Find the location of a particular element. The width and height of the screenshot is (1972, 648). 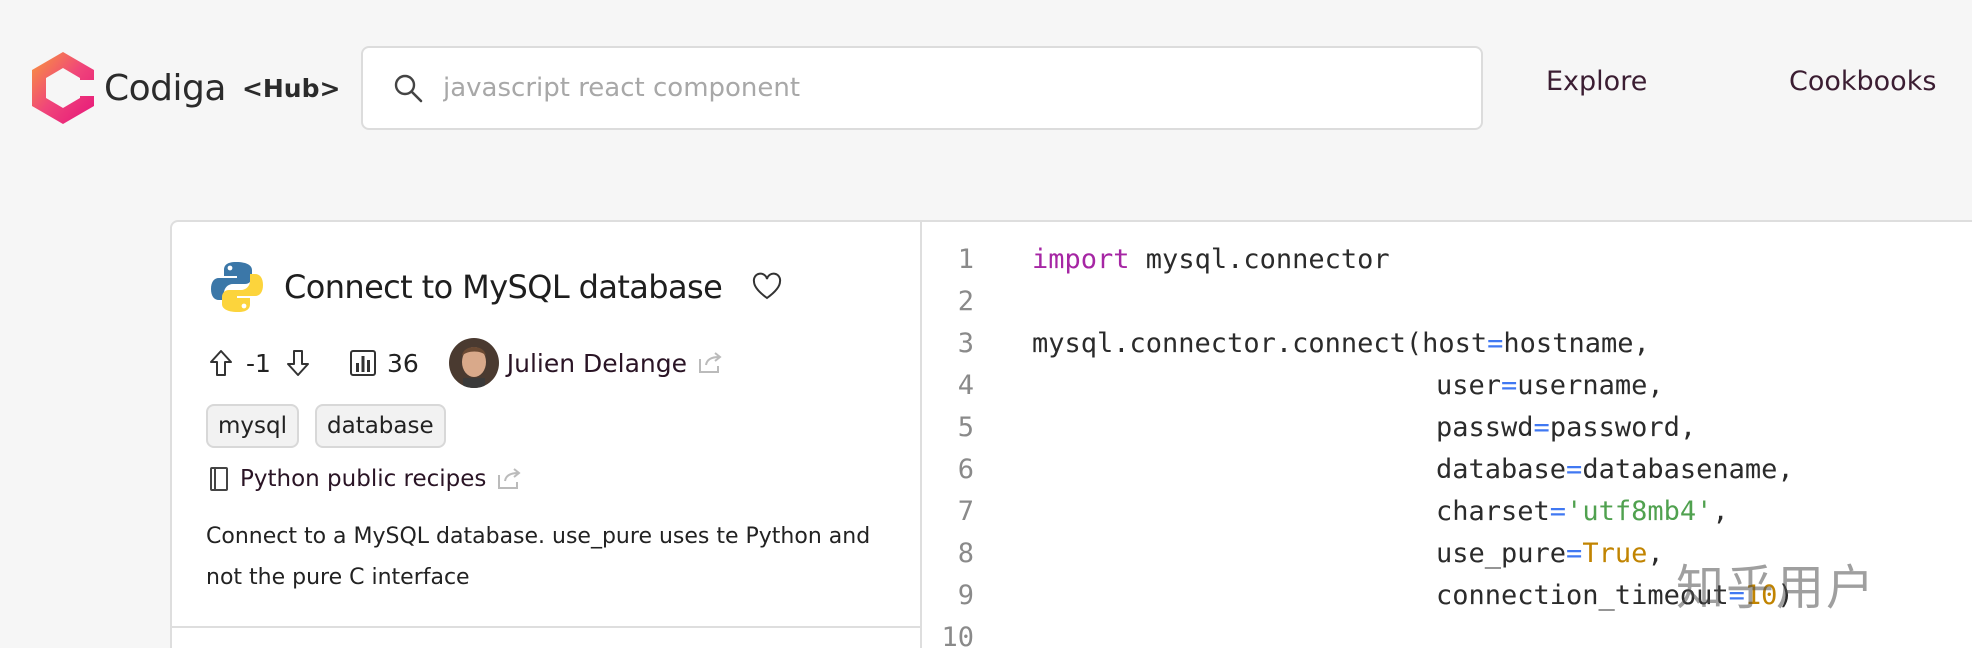

code-text: database is located at coordinates (1501, 469).